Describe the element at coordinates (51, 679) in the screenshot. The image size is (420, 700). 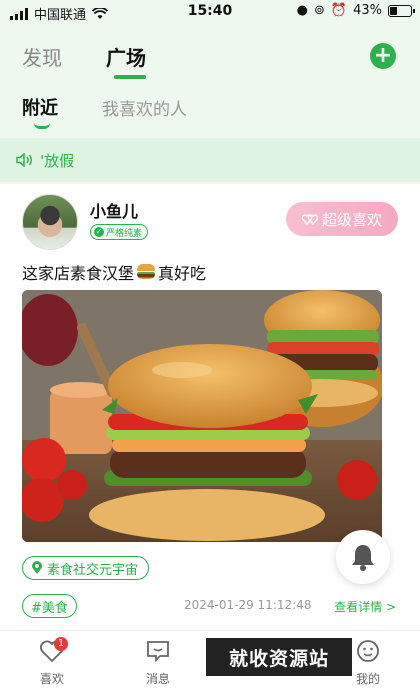
I see `tab-likes-label: 喜欢` at that location.